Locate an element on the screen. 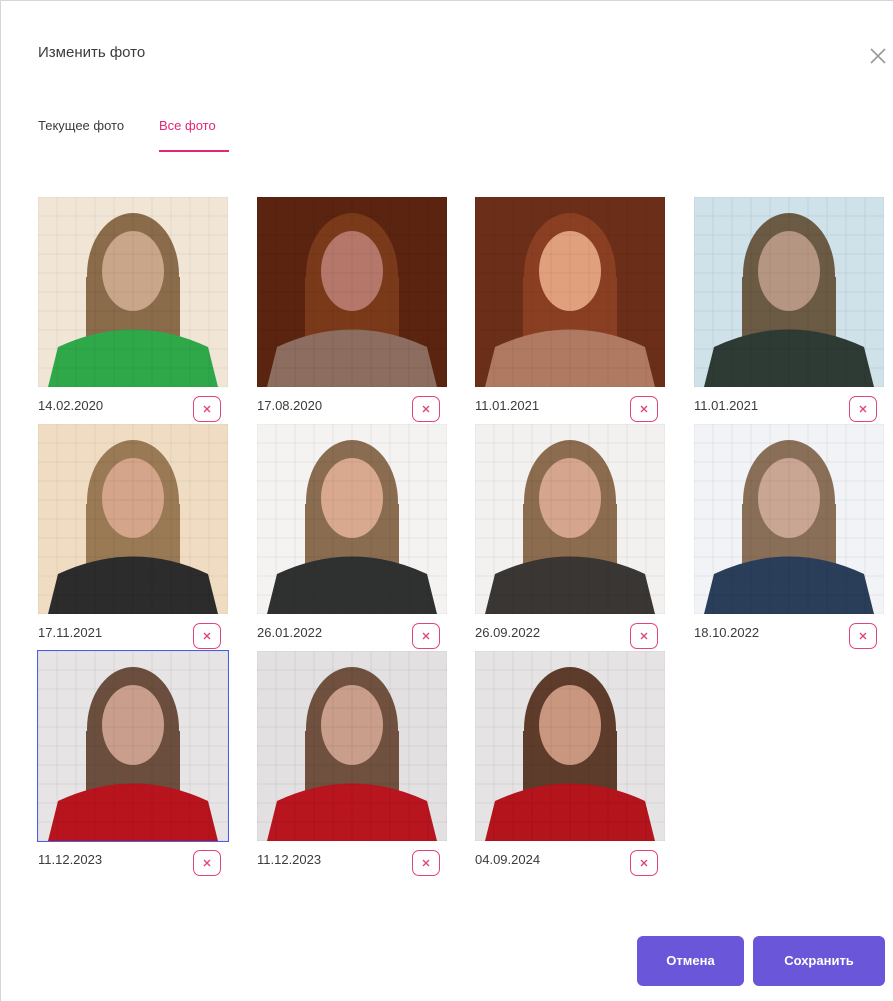 The image size is (893, 1001). dialog-title: Изменить фото is located at coordinates (92, 52).